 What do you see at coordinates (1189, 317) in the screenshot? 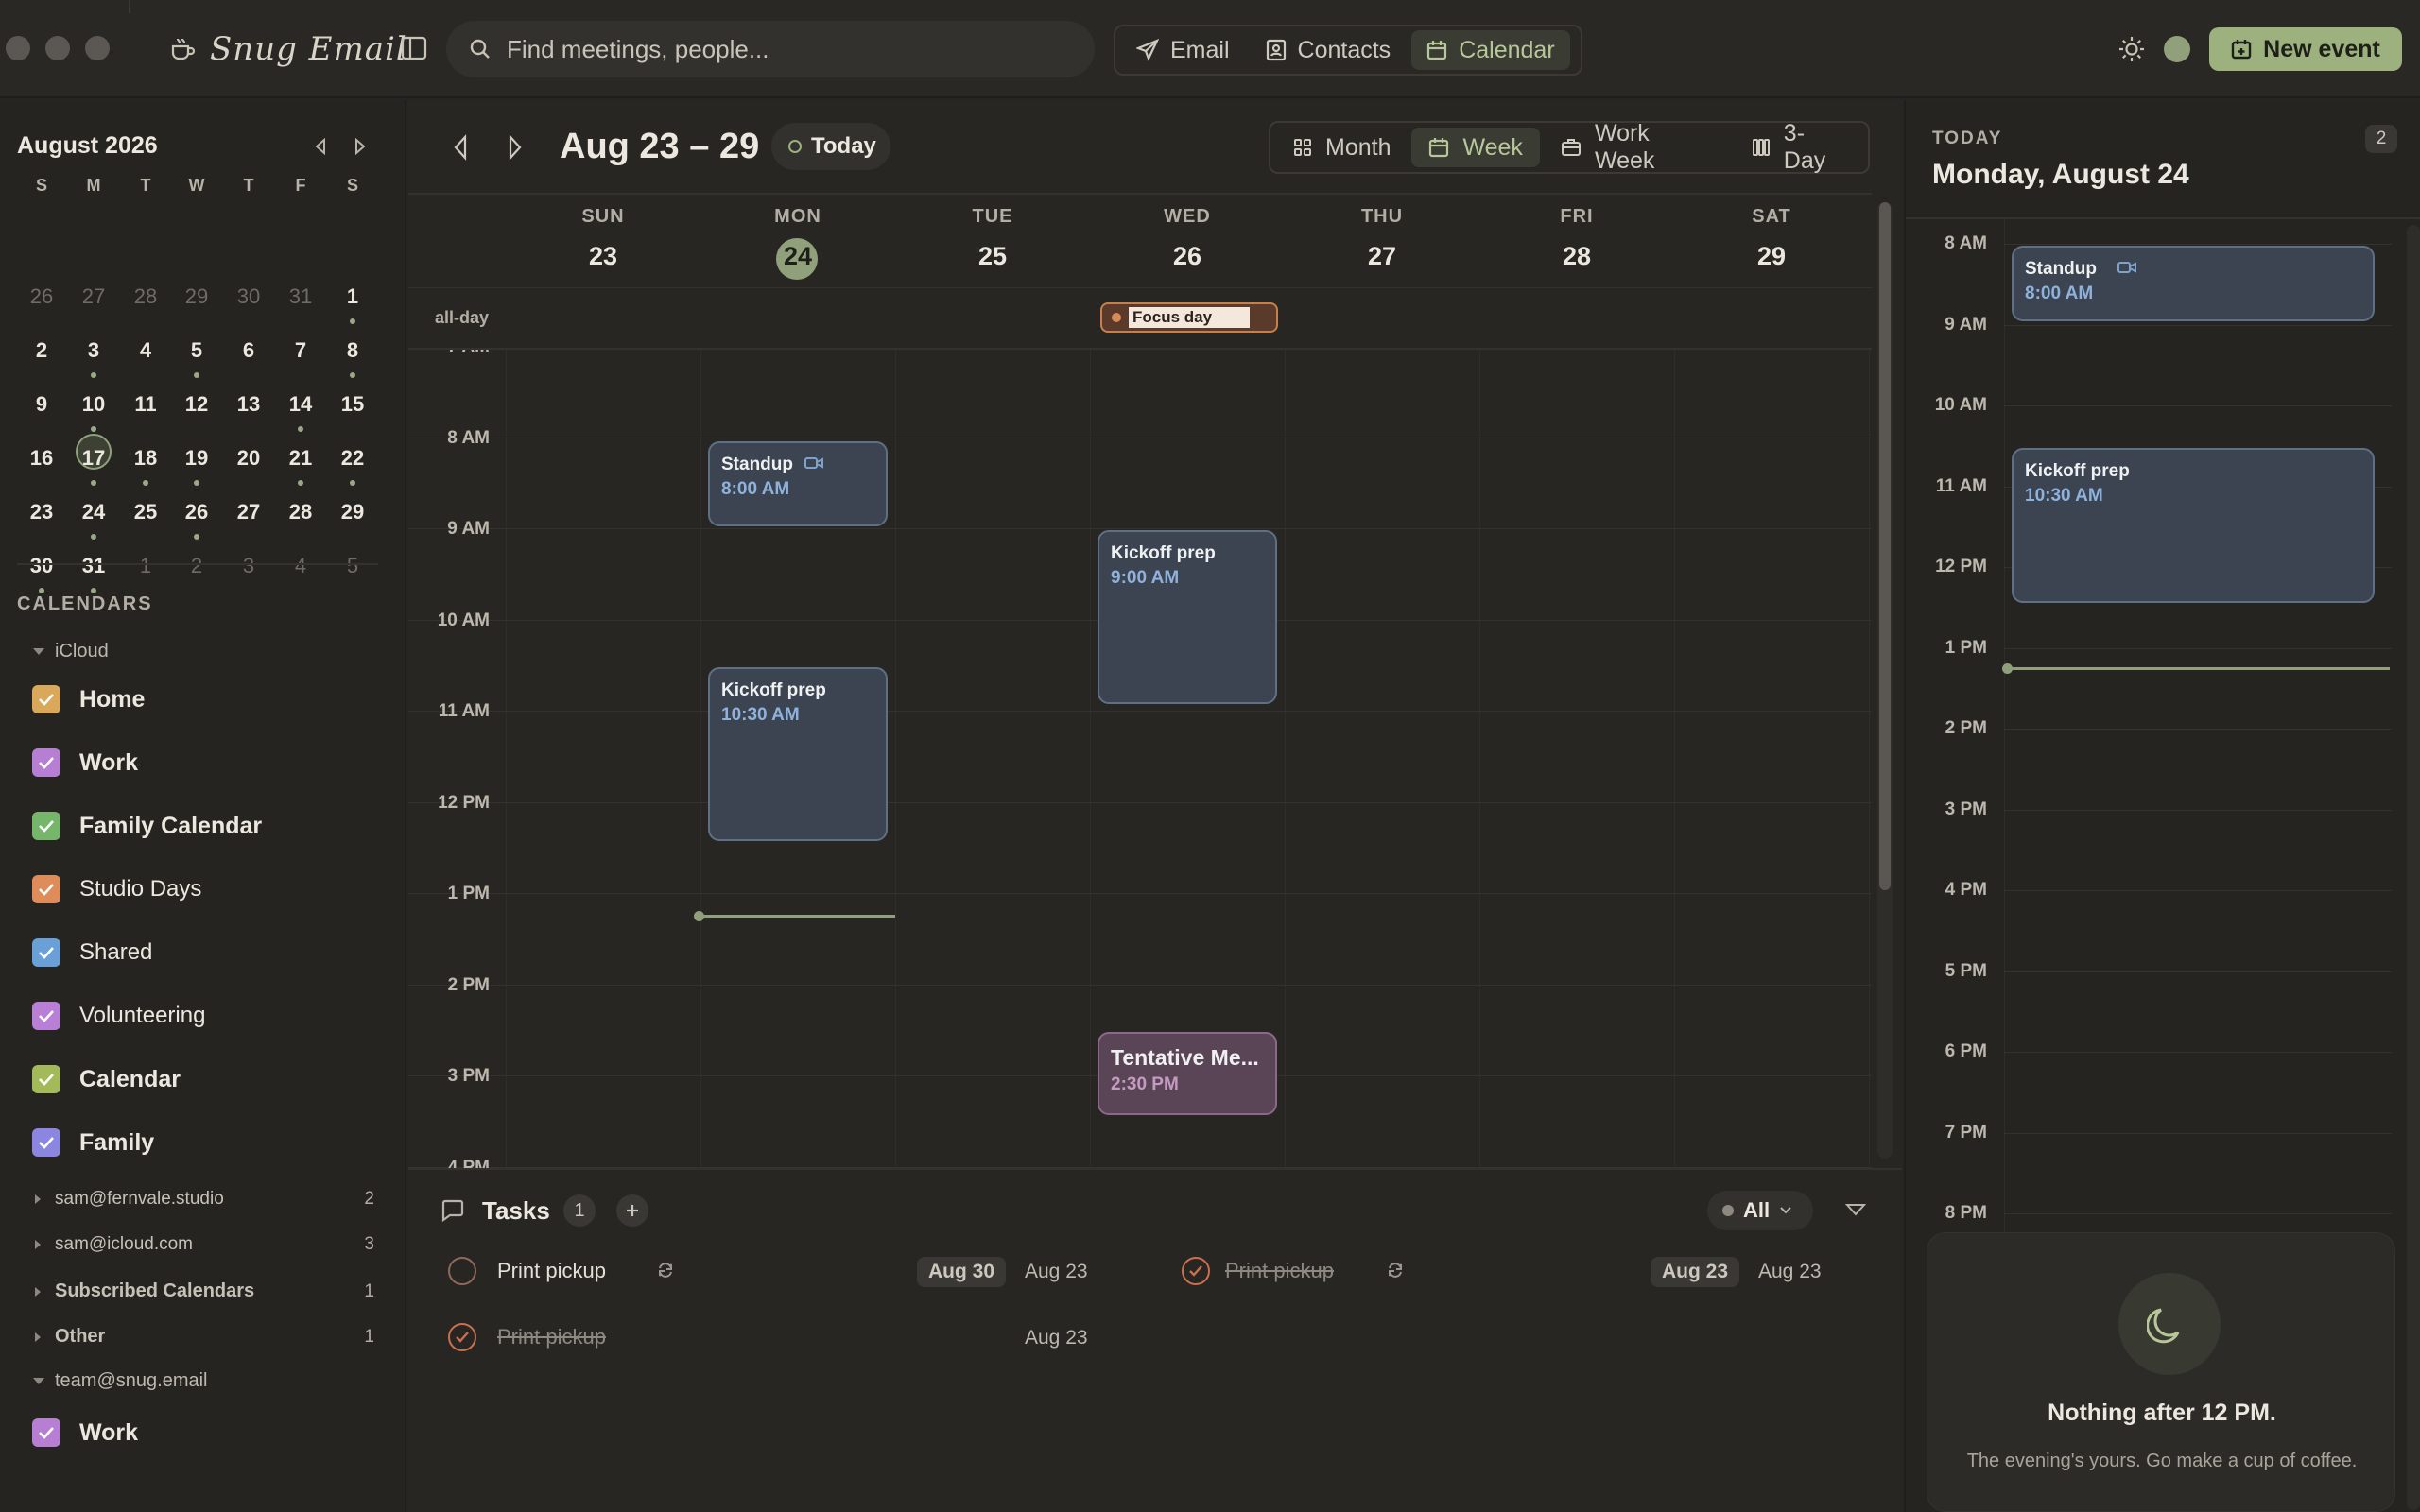
I see `all-day-event: Focus day` at bounding box center [1189, 317].